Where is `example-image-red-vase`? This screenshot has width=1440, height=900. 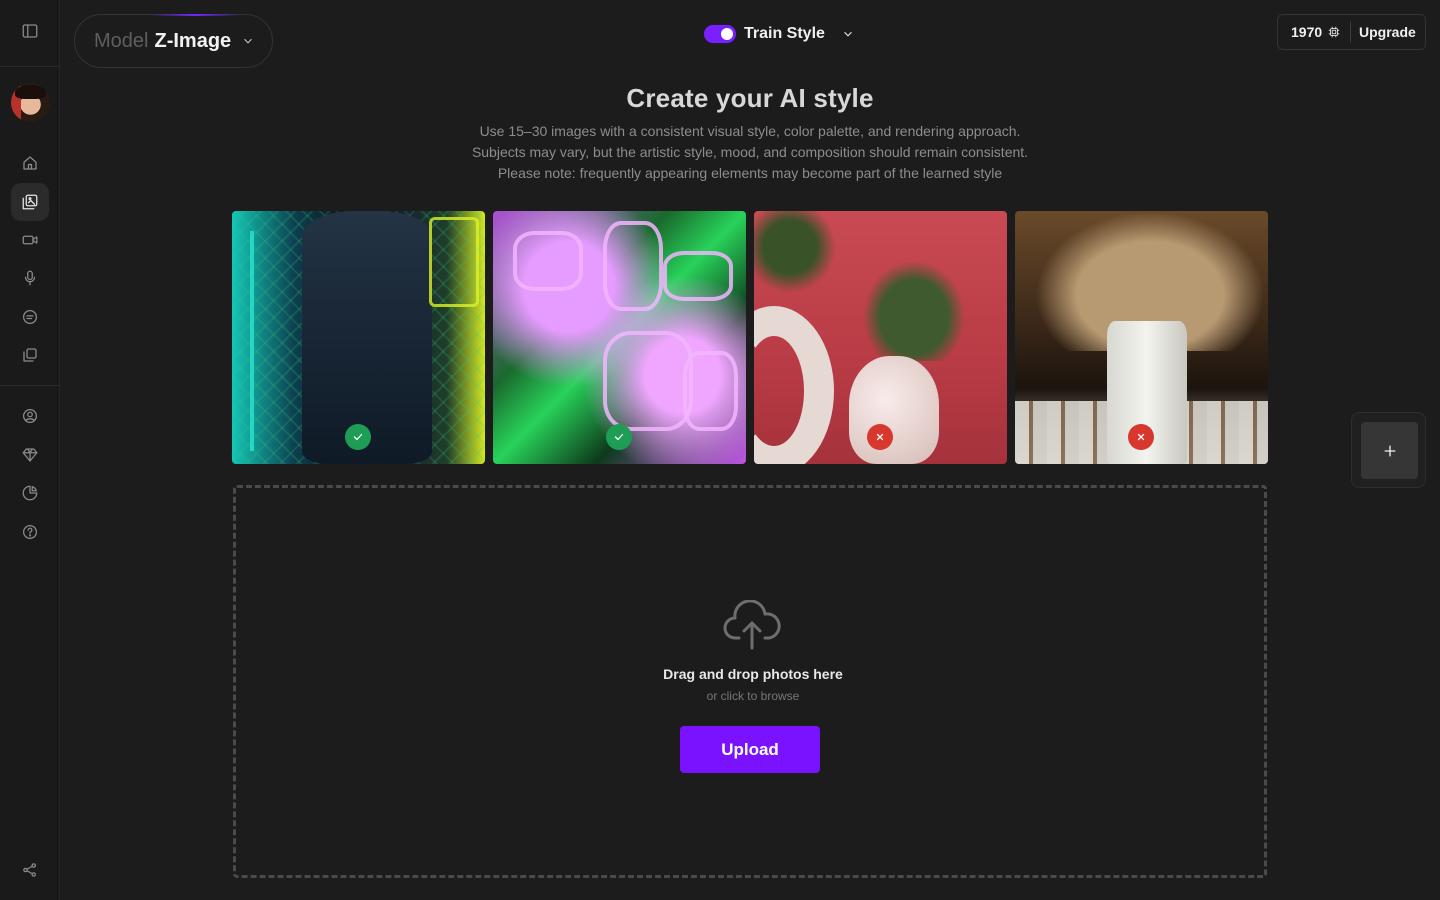
example-image-red-vase is located at coordinates (880, 337).